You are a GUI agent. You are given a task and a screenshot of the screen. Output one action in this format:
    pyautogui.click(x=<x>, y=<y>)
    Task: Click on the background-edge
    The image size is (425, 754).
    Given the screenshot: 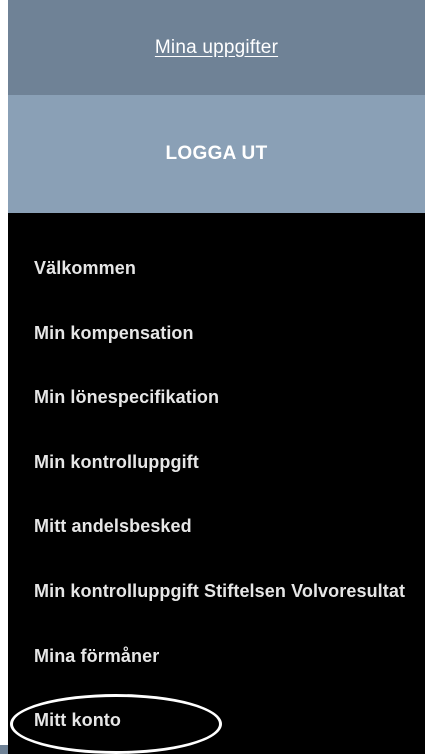 What is the action you would take?
    pyautogui.click(x=4, y=749)
    